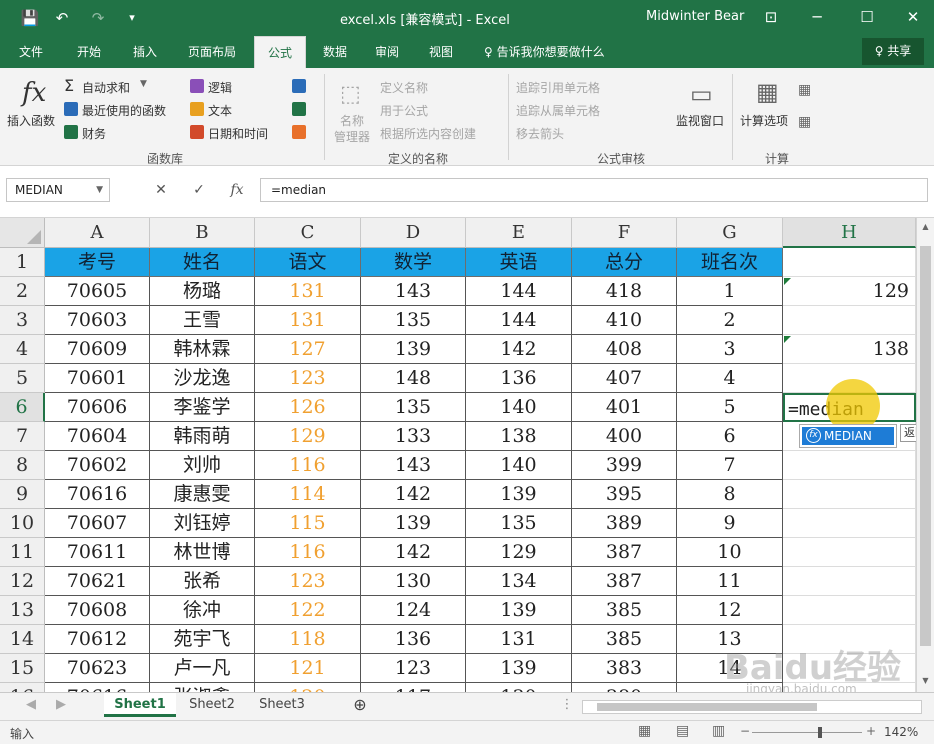  Describe the element at coordinates (97, 668) in the screenshot. I see `data-cell: 70623` at that location.